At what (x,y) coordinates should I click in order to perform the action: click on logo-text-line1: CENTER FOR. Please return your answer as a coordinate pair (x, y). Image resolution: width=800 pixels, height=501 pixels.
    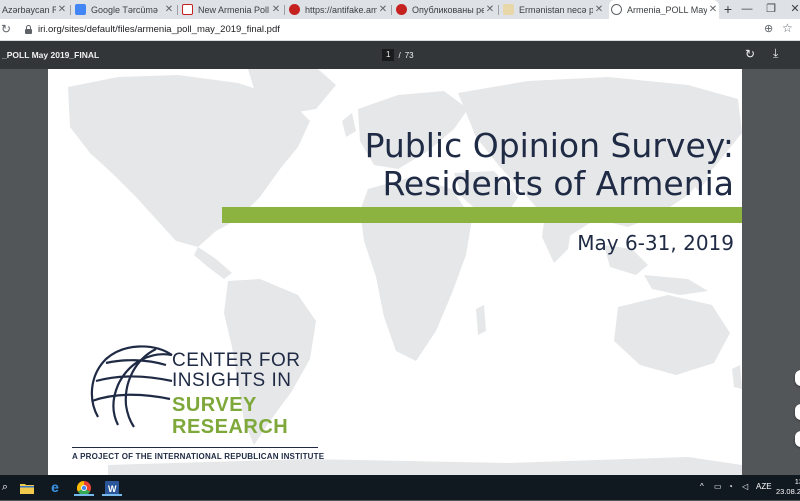
    Looking at the image, I should click on (236, 360).